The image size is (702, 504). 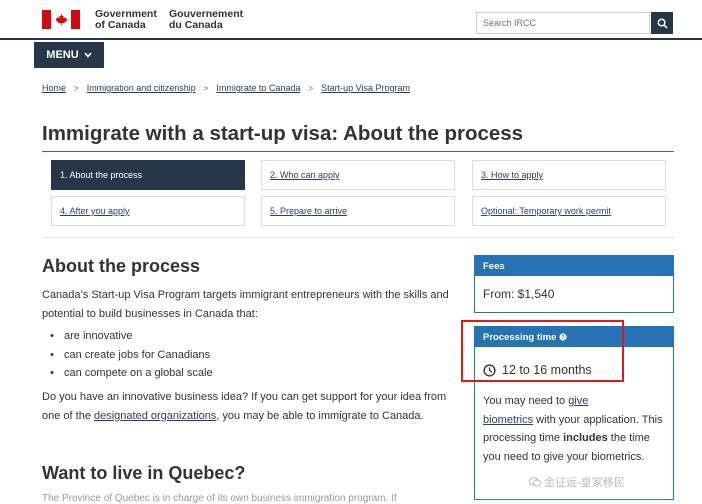 What do you see at coordinates (569, 211) in the screenshot?
I see `step-temporary-work-permit: Optional: Temporary work permit` at bounding box center [569, 211].